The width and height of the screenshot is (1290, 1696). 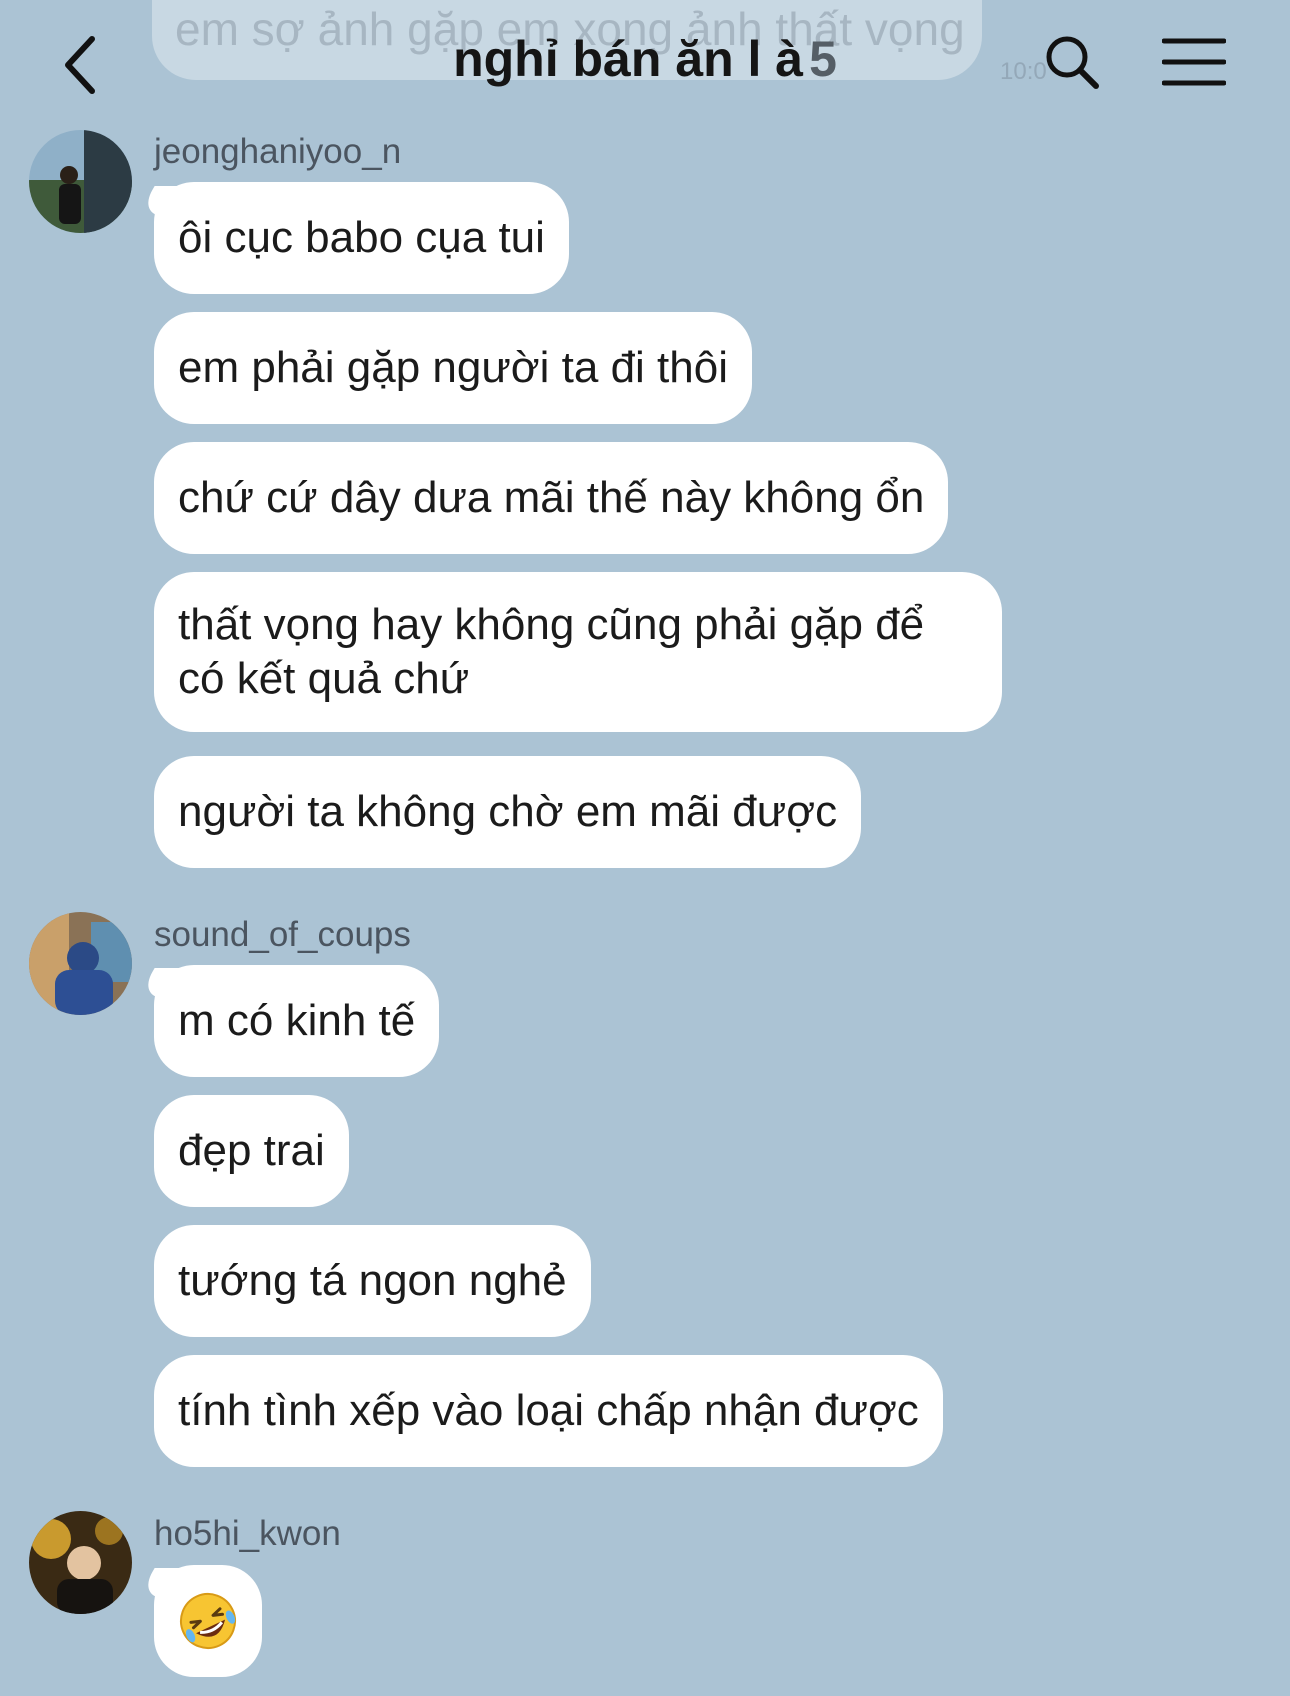 I want to click on hamburger-menu-icon, so click(x=1194, y=62).